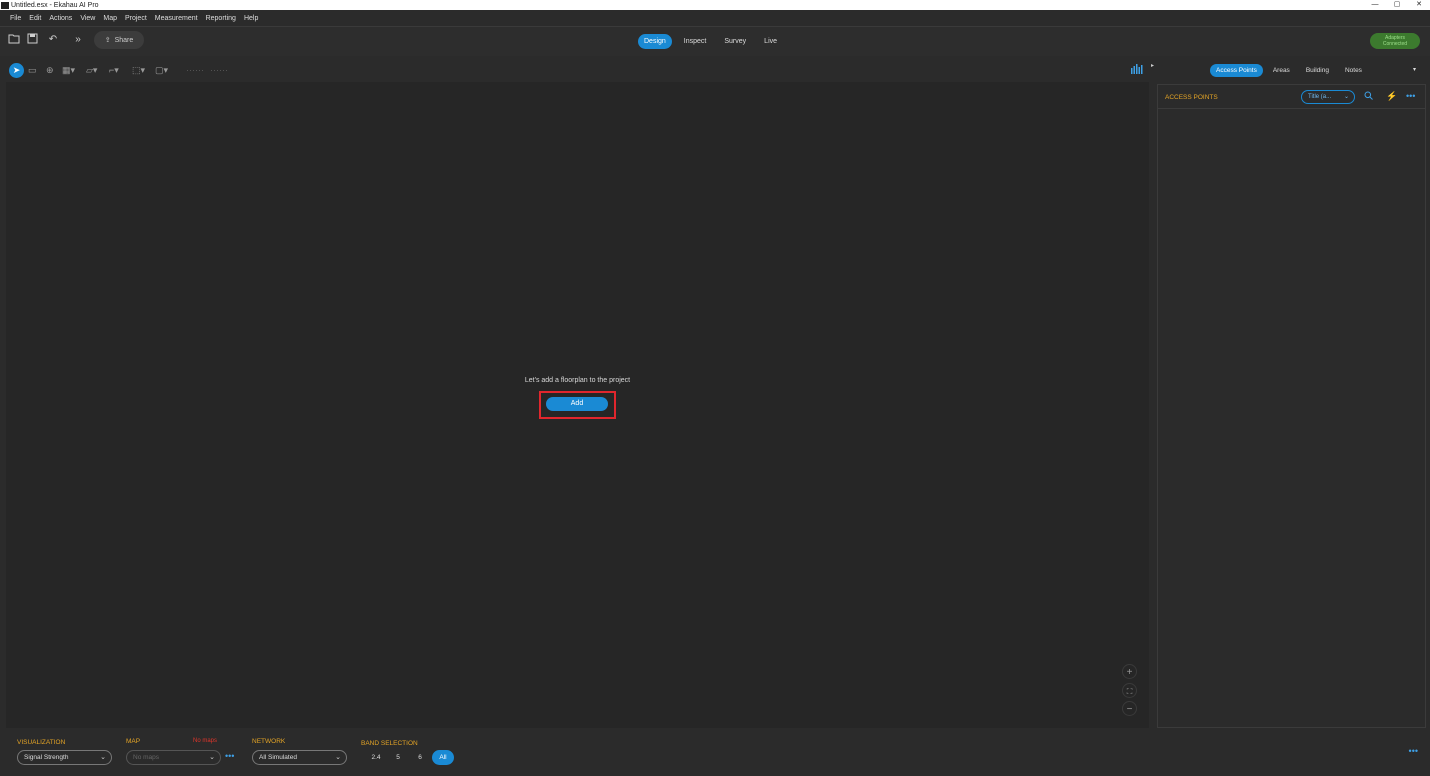 The image size is (1430, 776). What do you see at coordinates (251, 18) in the screenshot?
I see `menu-help: Help` at bounding box center [251, 18].